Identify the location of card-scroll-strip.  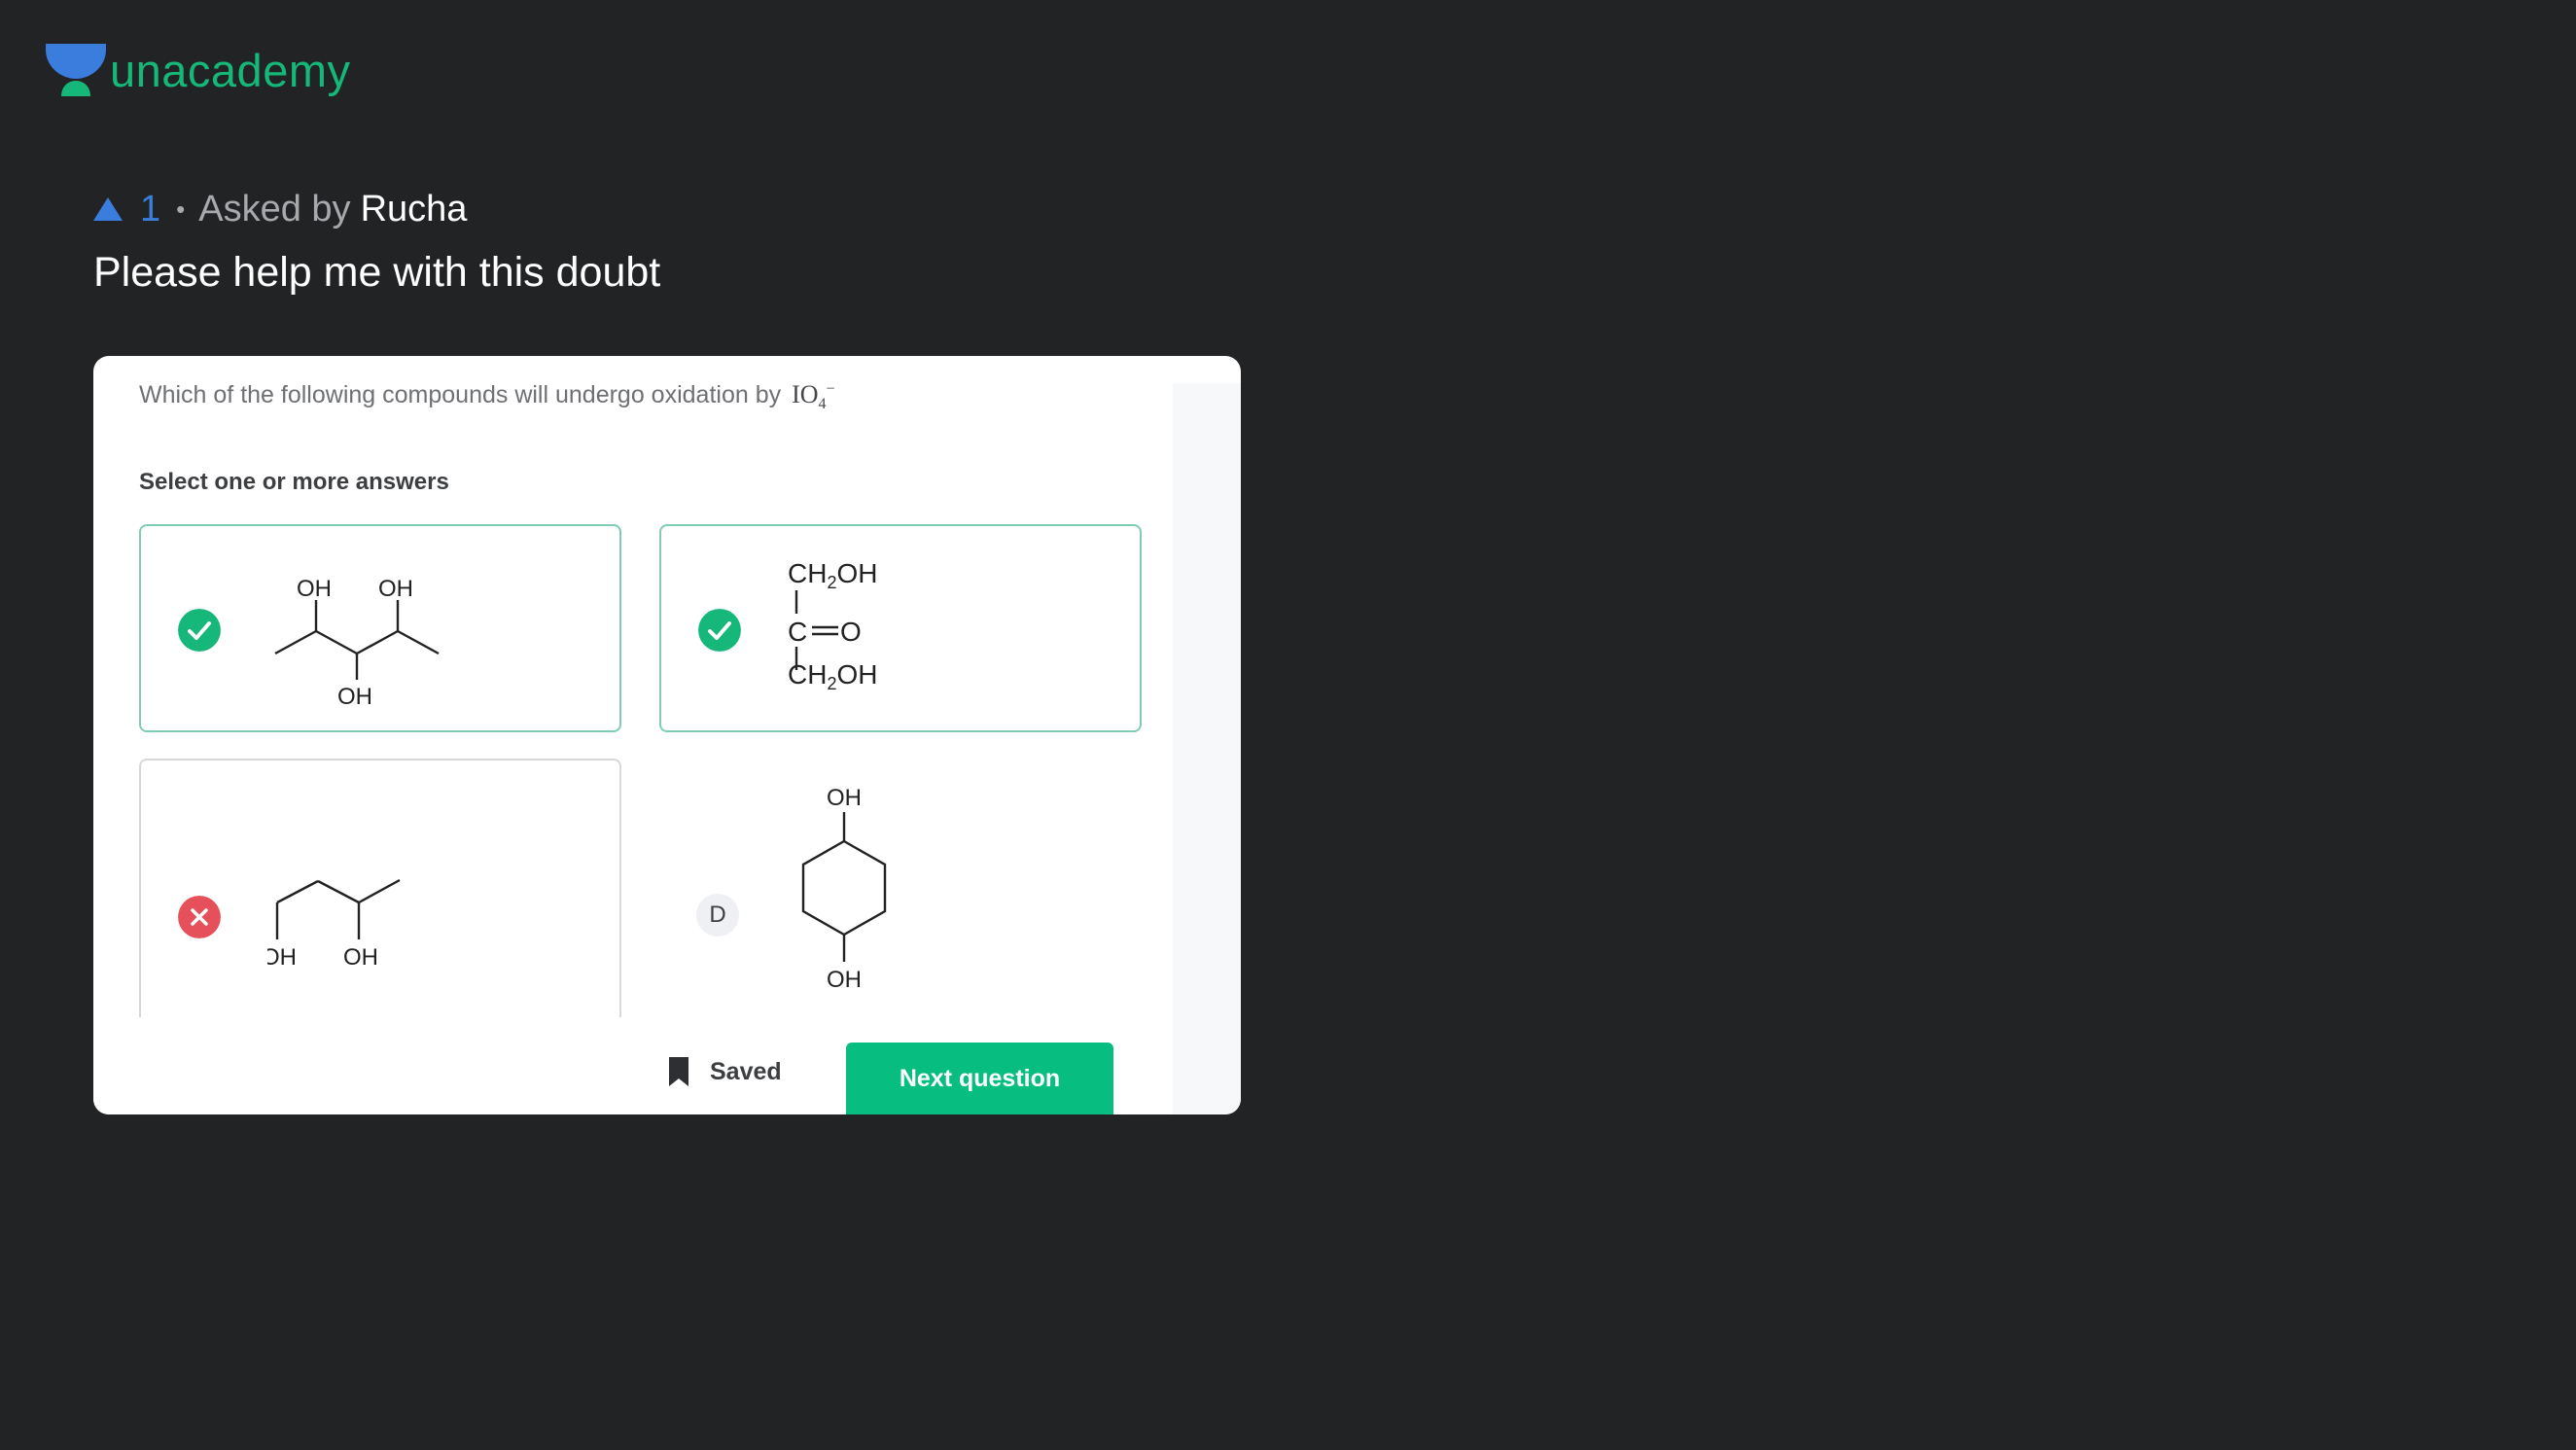
(1207, 748).